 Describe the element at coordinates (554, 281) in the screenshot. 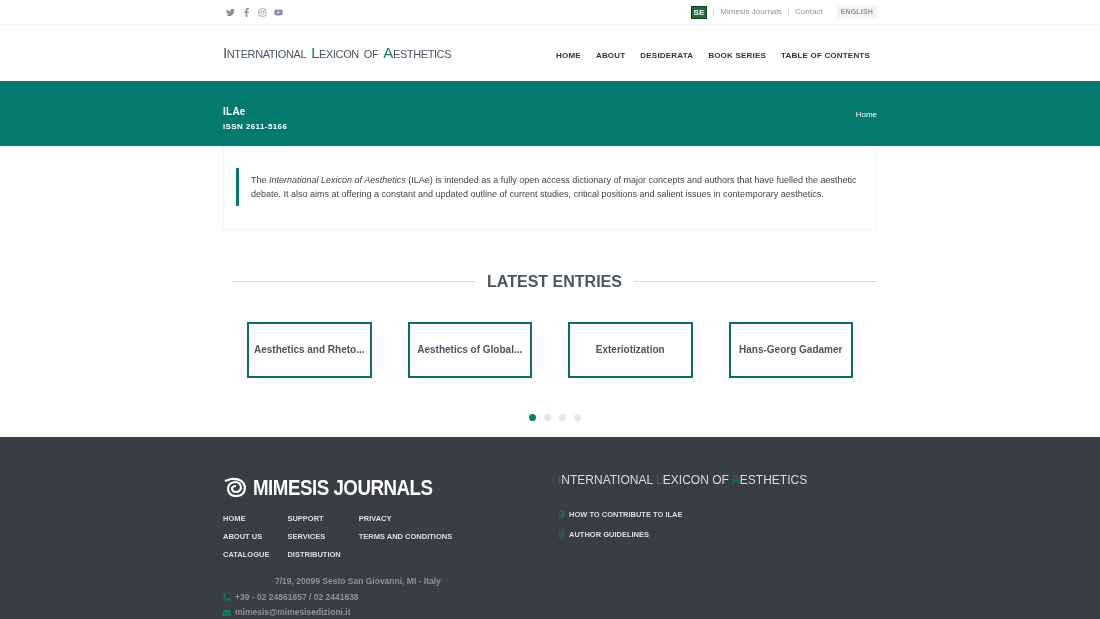

I see `section-heading: LATEST ENTRIES` at that location.